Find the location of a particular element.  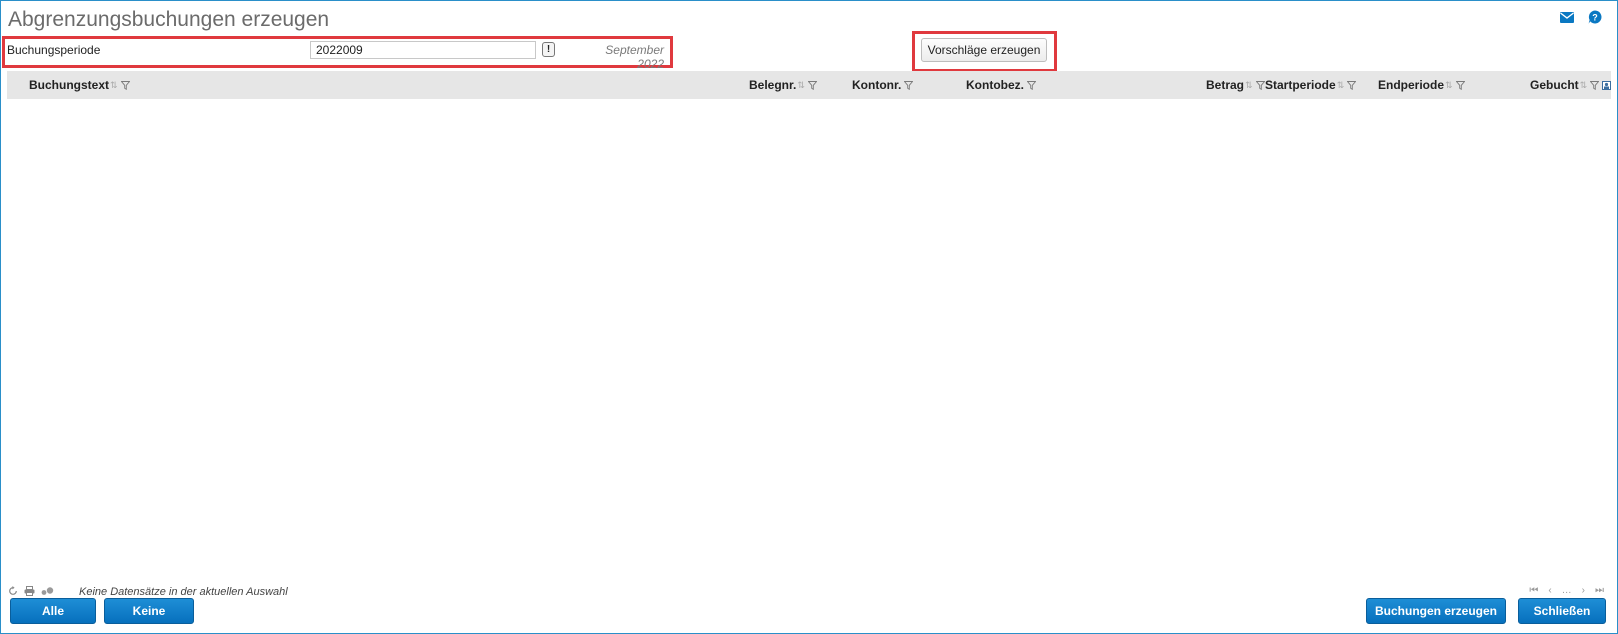

select-all-button: Alle is located at coordinates (53, 611).